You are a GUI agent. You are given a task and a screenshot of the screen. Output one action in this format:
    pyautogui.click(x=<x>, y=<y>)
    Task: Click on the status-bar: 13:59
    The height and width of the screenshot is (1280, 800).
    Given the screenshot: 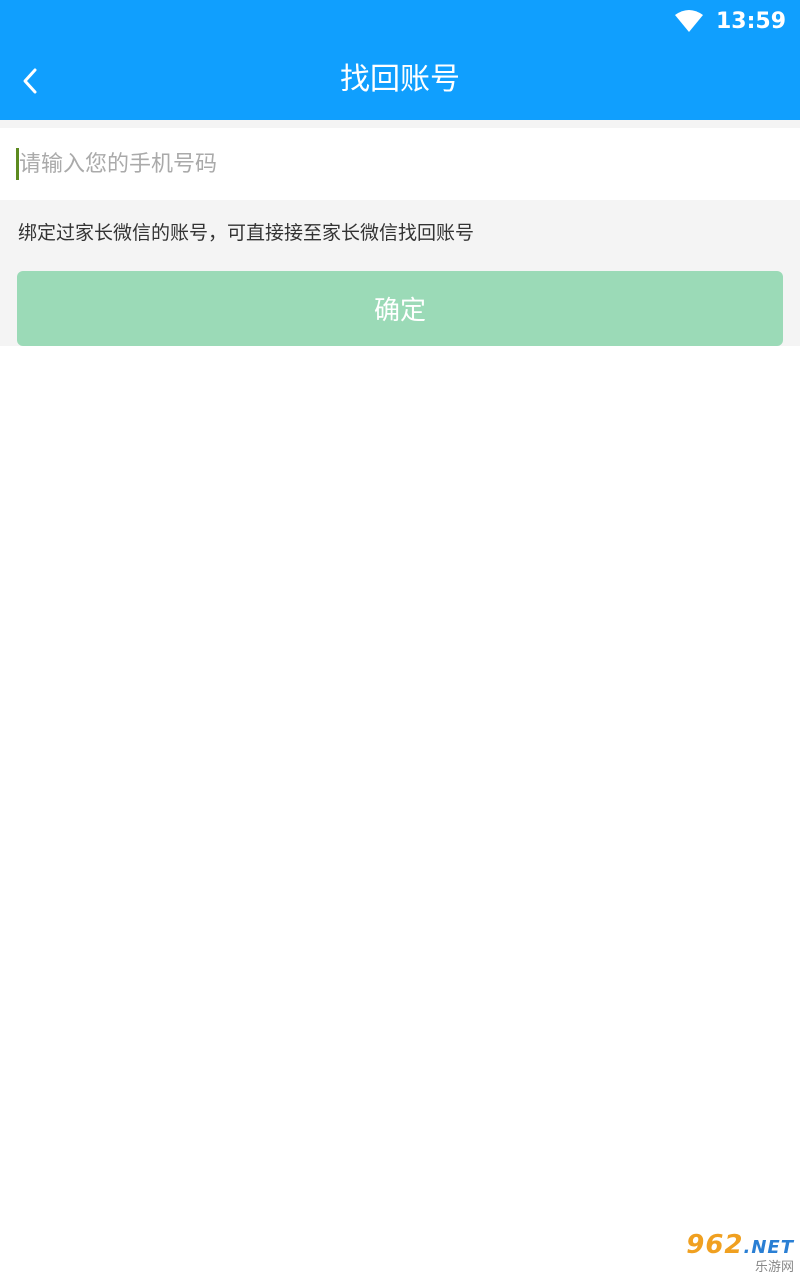 What is the action you would take?
    pyautogui.click(x=730, y=21)
    